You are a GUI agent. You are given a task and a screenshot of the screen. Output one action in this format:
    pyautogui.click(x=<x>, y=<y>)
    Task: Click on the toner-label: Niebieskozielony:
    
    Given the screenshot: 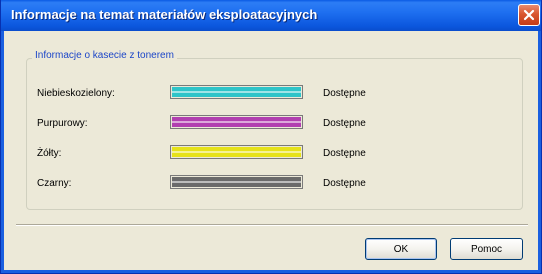 What is the action you would take?
    pyautogui.click(x=76, y=93)
    